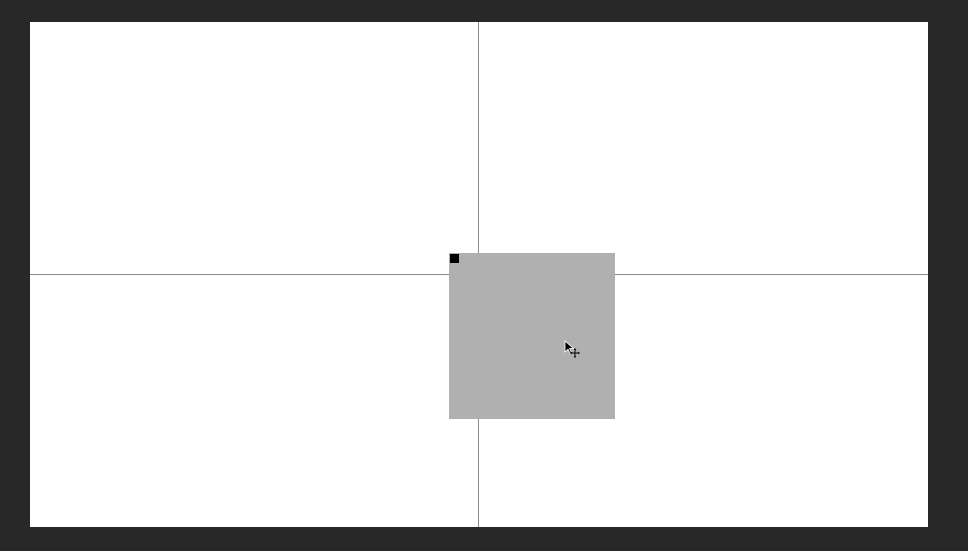 Image resolution: width=968 pixels, height=551 pixels. I want to click on selection-anchor-handle, so click(454, 258).